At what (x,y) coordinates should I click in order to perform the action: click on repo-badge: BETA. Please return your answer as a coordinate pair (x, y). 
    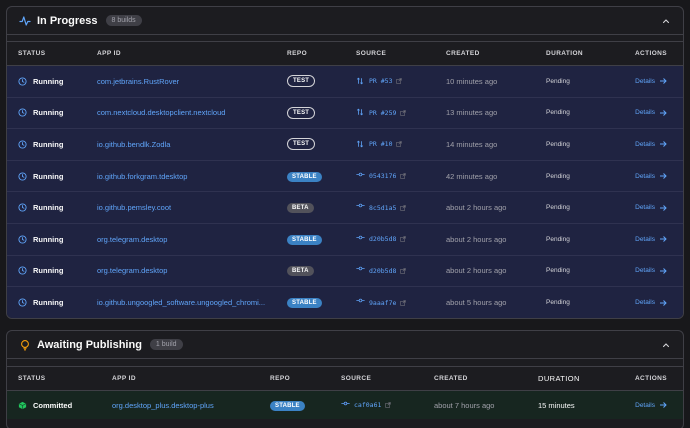
    Looking at the image, I should click on (300, 208).